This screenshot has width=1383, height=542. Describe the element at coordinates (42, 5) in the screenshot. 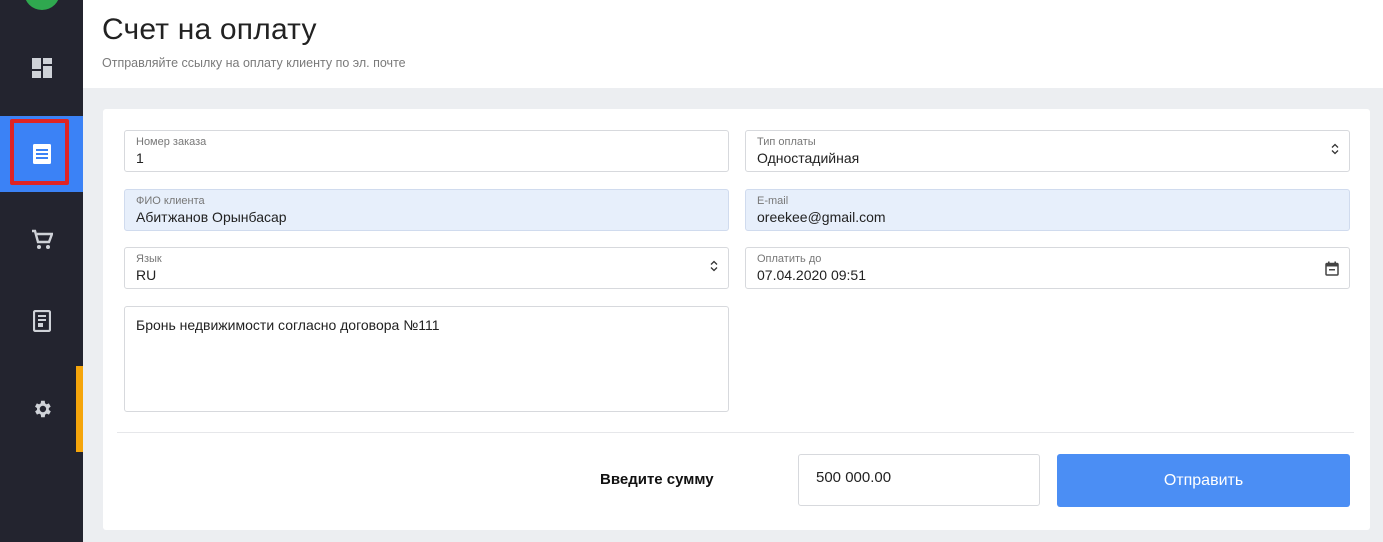

I see `avatar` at that location.